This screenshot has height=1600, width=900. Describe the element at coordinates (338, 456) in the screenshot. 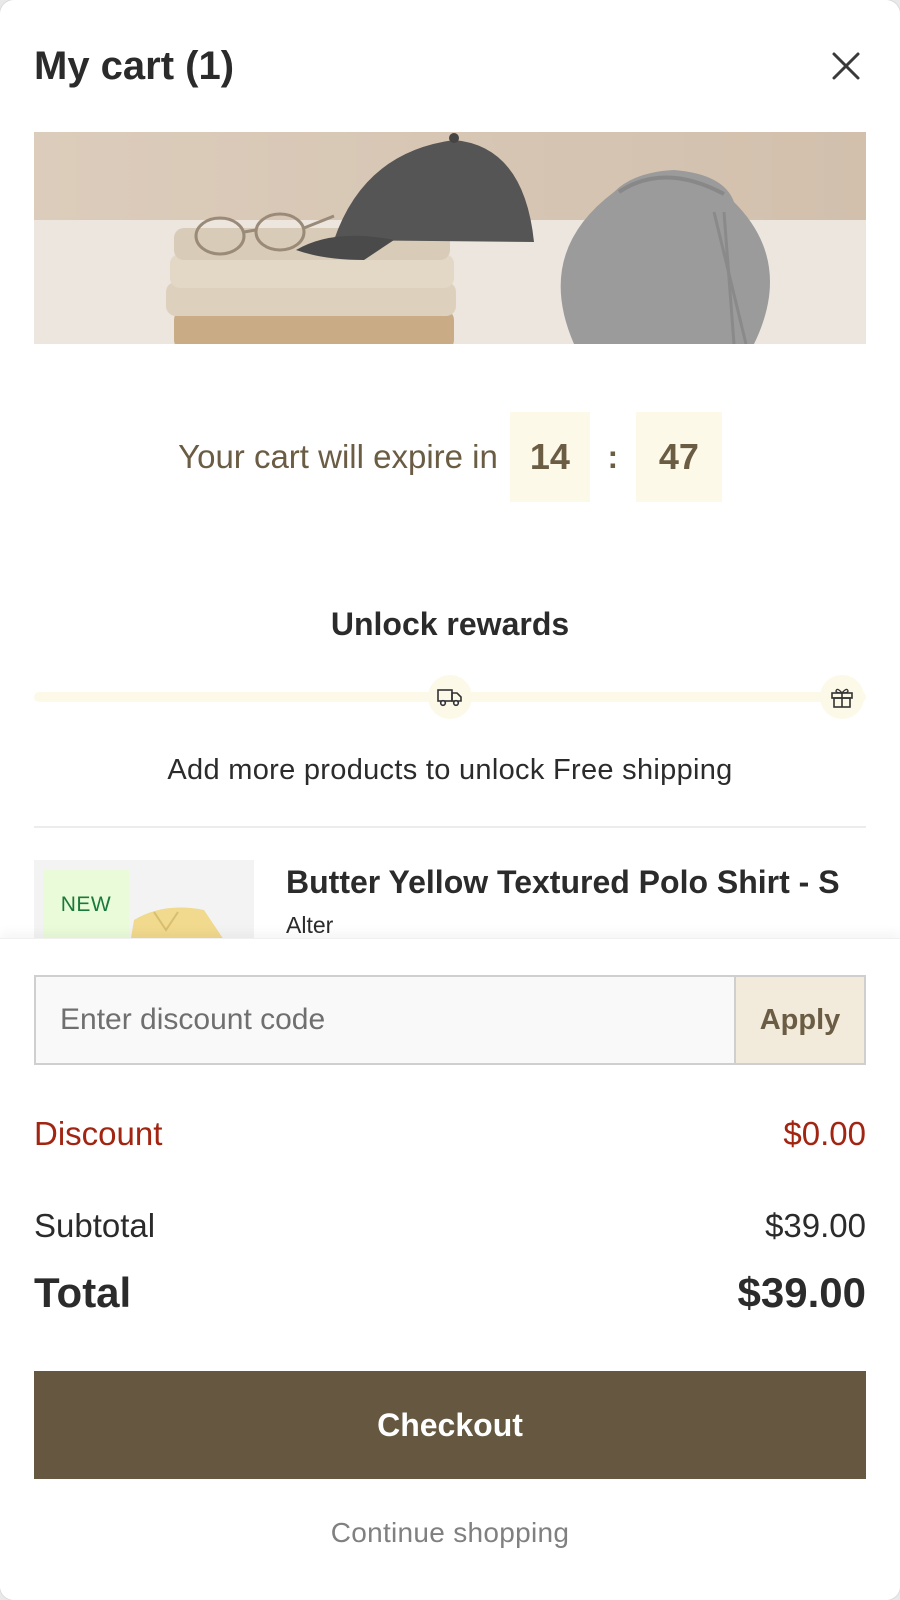

I see `timer-label: Your cart will expire in` at that location.